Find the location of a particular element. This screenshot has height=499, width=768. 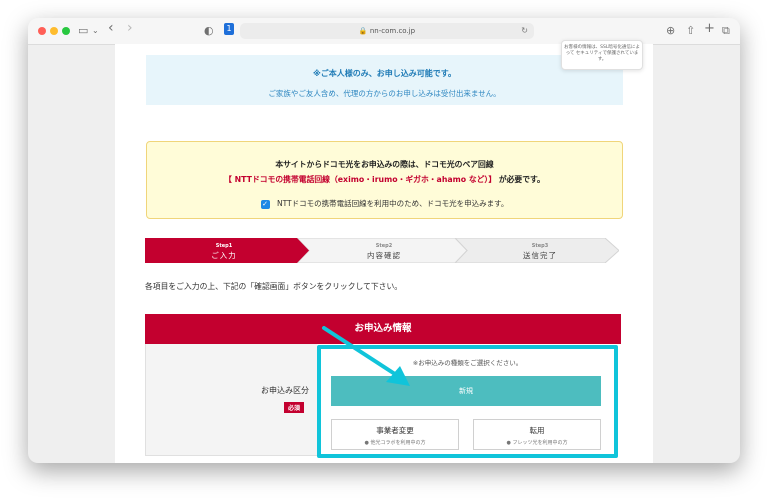

step-2: Step2 内容確認 is located at coordinates (384, 250).